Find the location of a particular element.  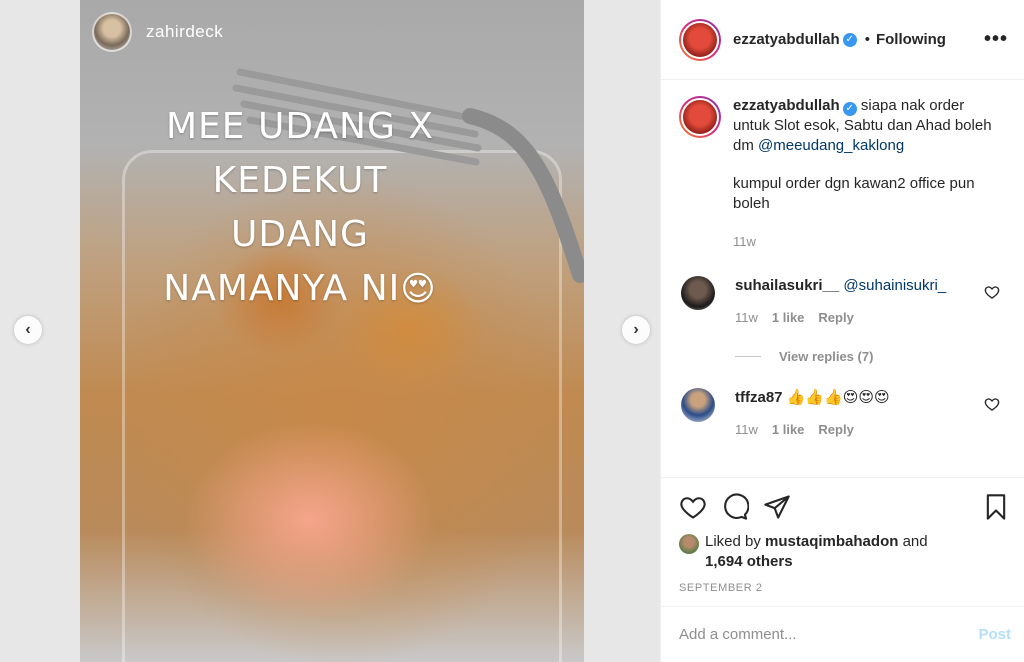

comment-item: tffza87 👍👍👍😍😍😍 11w 1 like Reply is located at coordinates (842, 412).